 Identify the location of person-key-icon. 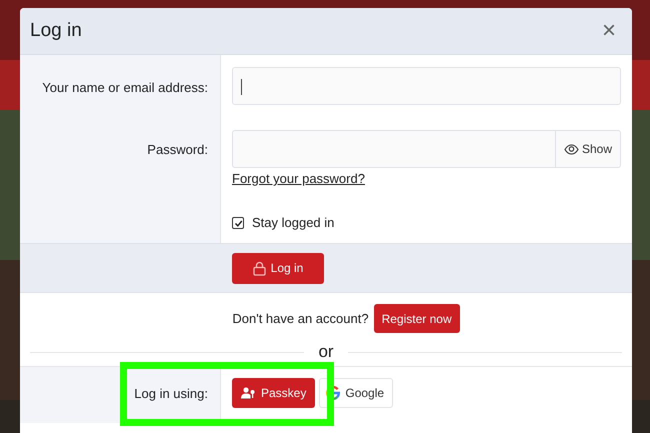
(248, 393).